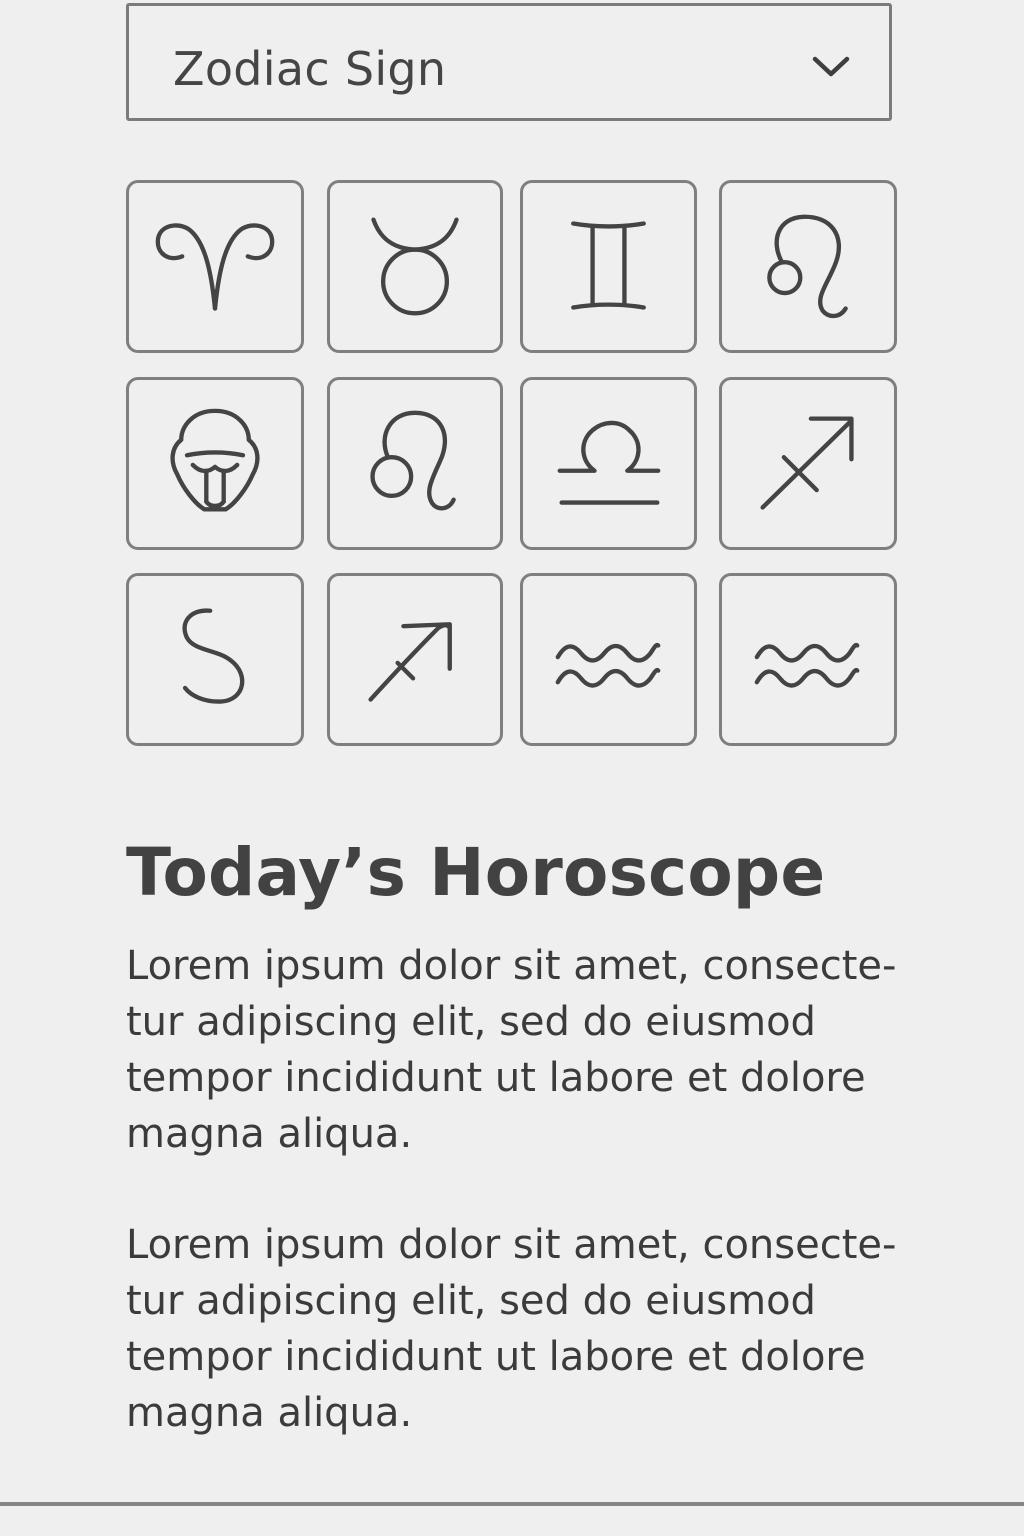  I want to click on zodiac-tile-leo, so click(415, 463).